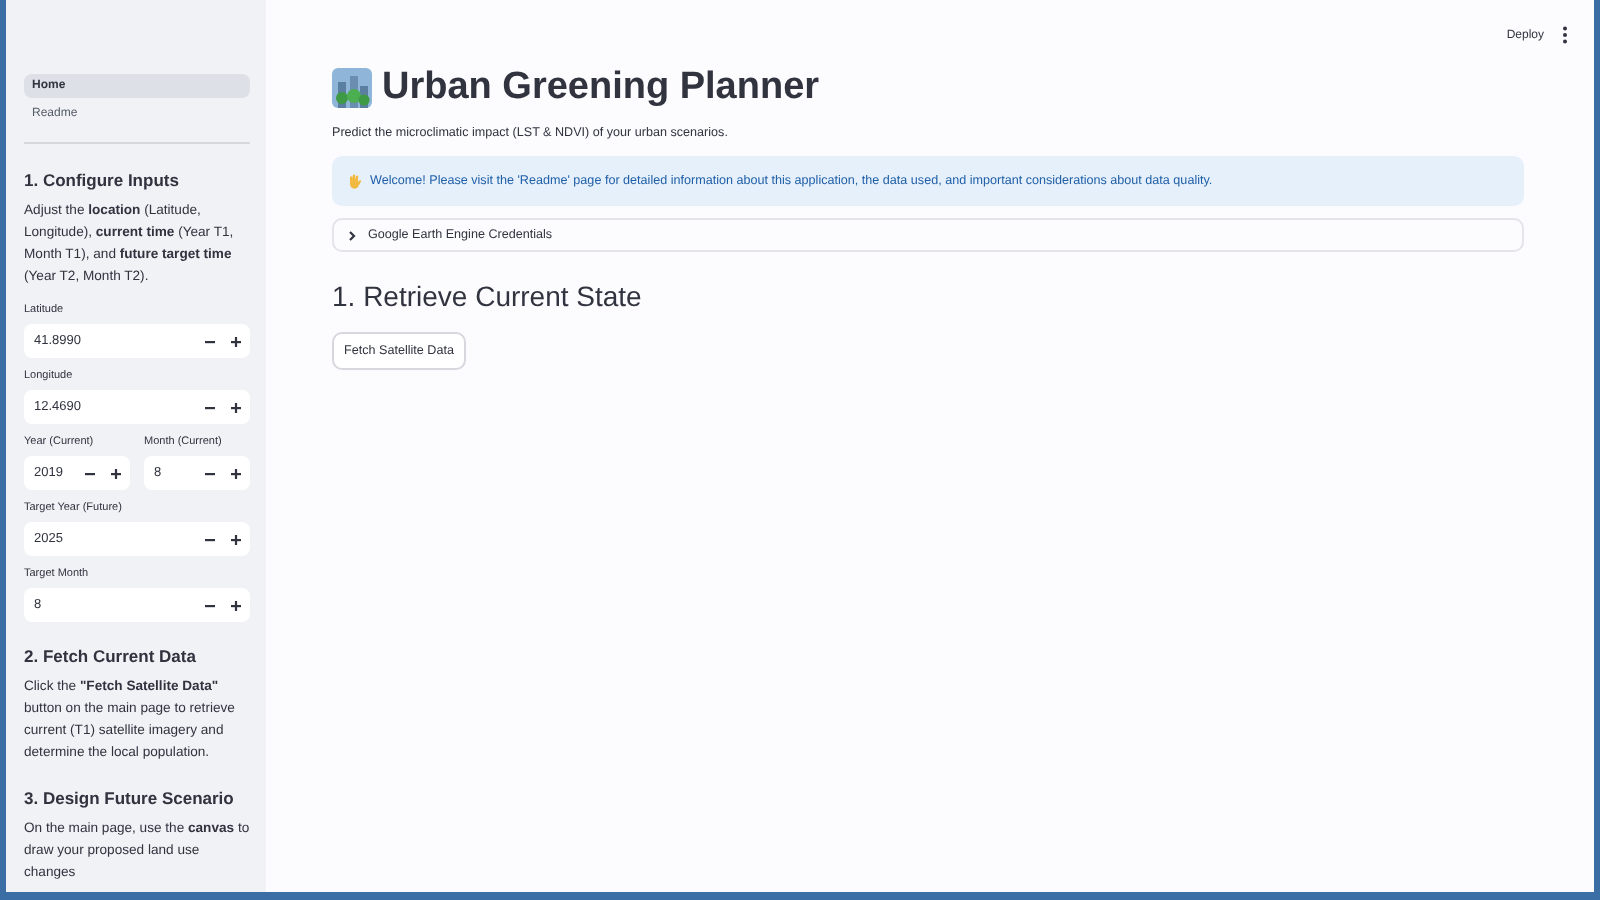 The height and width of the screenshot is (900, 1600). I want to click on section-heading: 3. Design Future Scenario, so click(130, 798).